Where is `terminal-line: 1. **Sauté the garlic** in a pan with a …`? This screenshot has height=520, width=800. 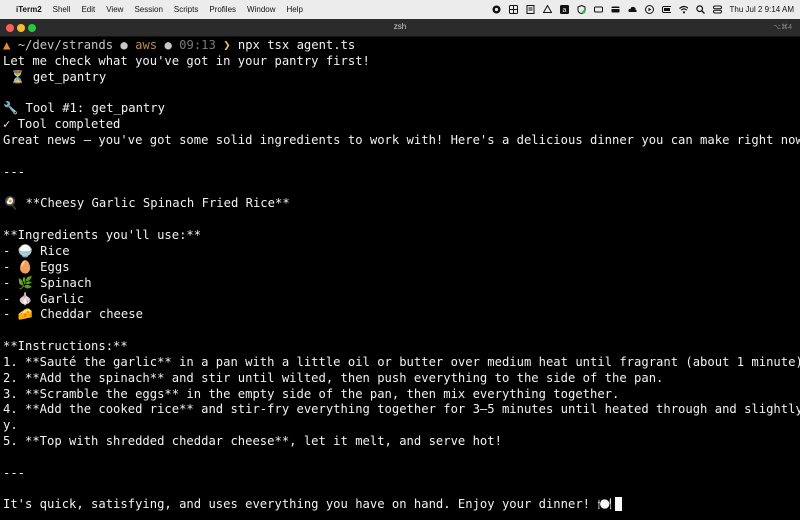 terminal-line: 1. **Sauté the garlic** in a pan with a … is located at coordinates (401, 363).